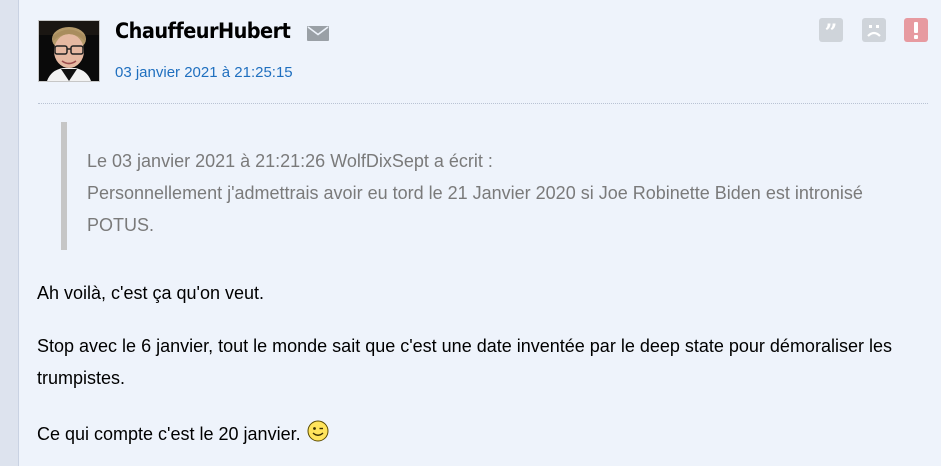 This screenshot has width=941, height=466. I want to click on message-paragraph: Ah voilà, c'est ça qu'on veut., so click(151, 293).